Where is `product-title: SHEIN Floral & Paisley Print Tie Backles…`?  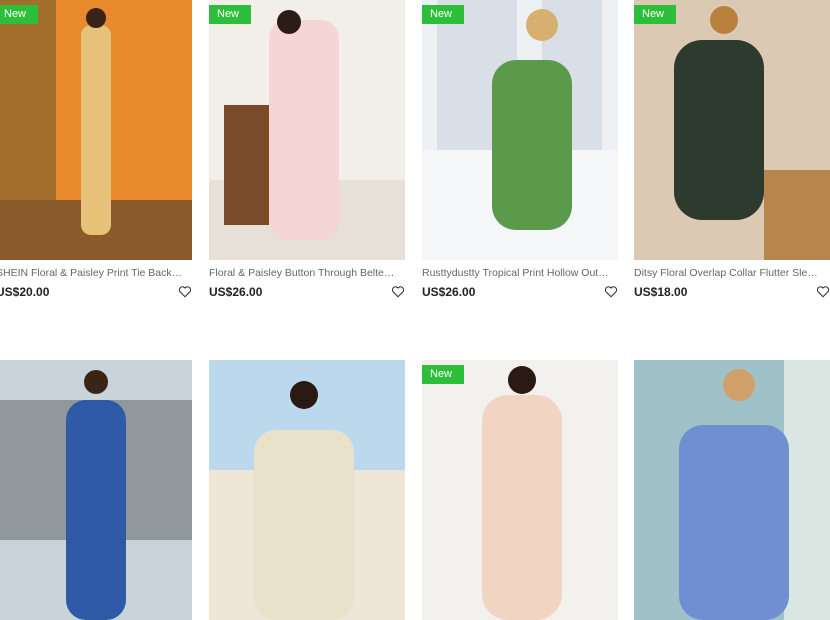
product-title: SHEIN Floral & Paisley Print Tie Backles… is located at coordinates (92, 273).